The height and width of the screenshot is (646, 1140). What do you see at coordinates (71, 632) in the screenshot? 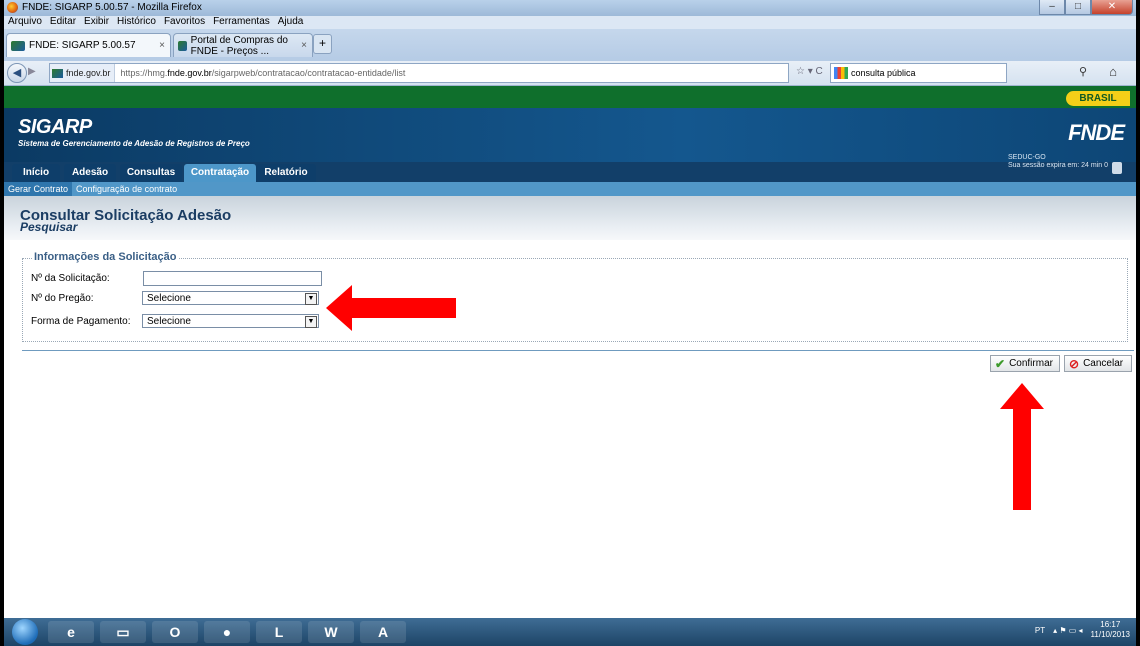
I see `ie-icon: e` at bounding box center [71, 632].